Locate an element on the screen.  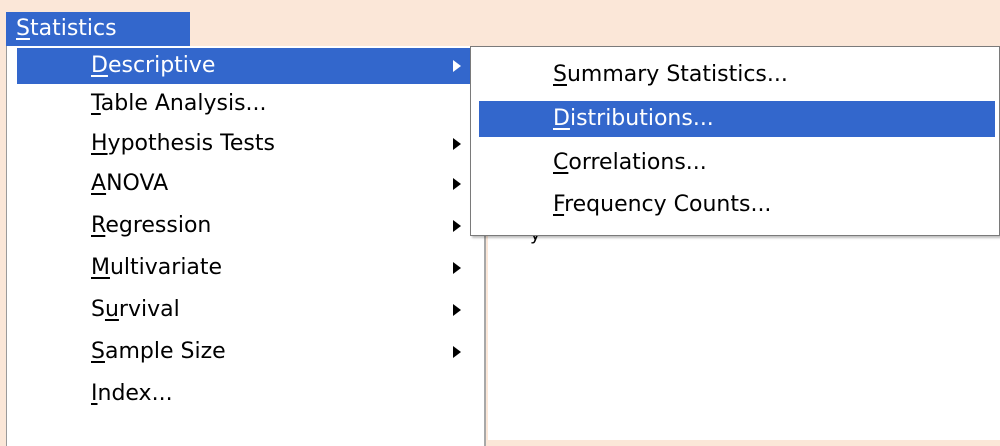
label-text: NOVA is located at coordinates (137, 183).